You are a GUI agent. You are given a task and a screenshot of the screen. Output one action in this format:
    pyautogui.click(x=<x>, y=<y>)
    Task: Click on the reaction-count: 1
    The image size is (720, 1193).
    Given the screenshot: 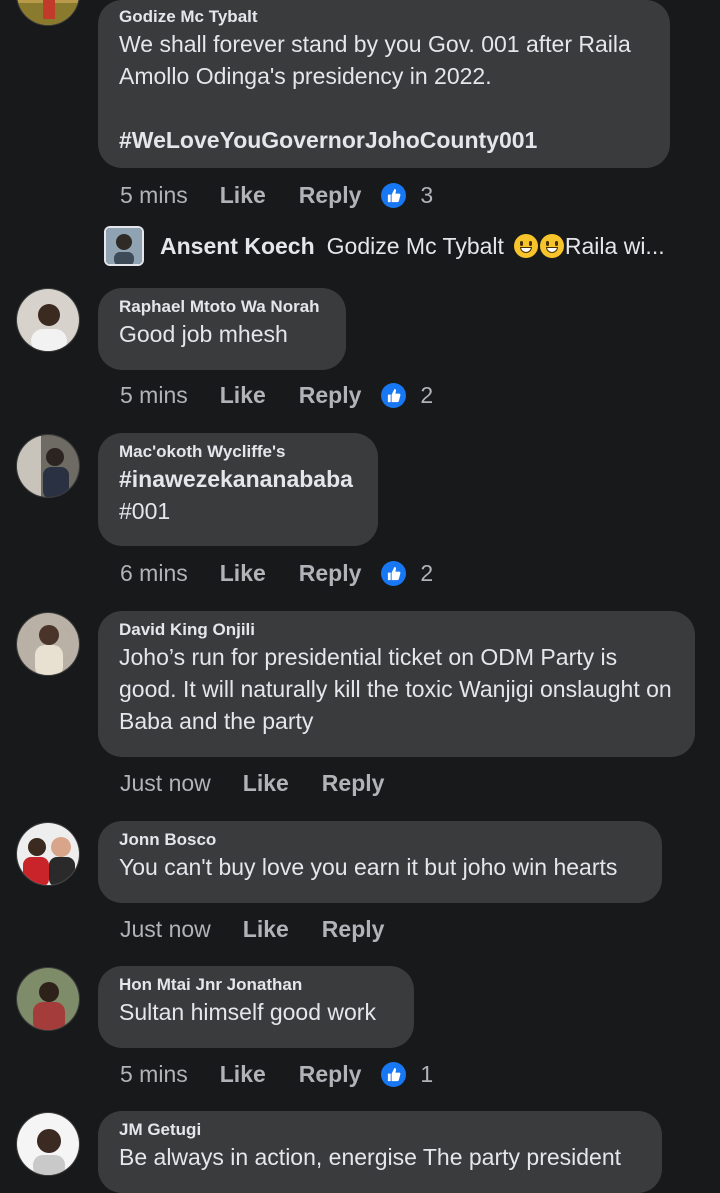 What is the action you would take?
    pyautogui.click(x=426, y=1074)
    